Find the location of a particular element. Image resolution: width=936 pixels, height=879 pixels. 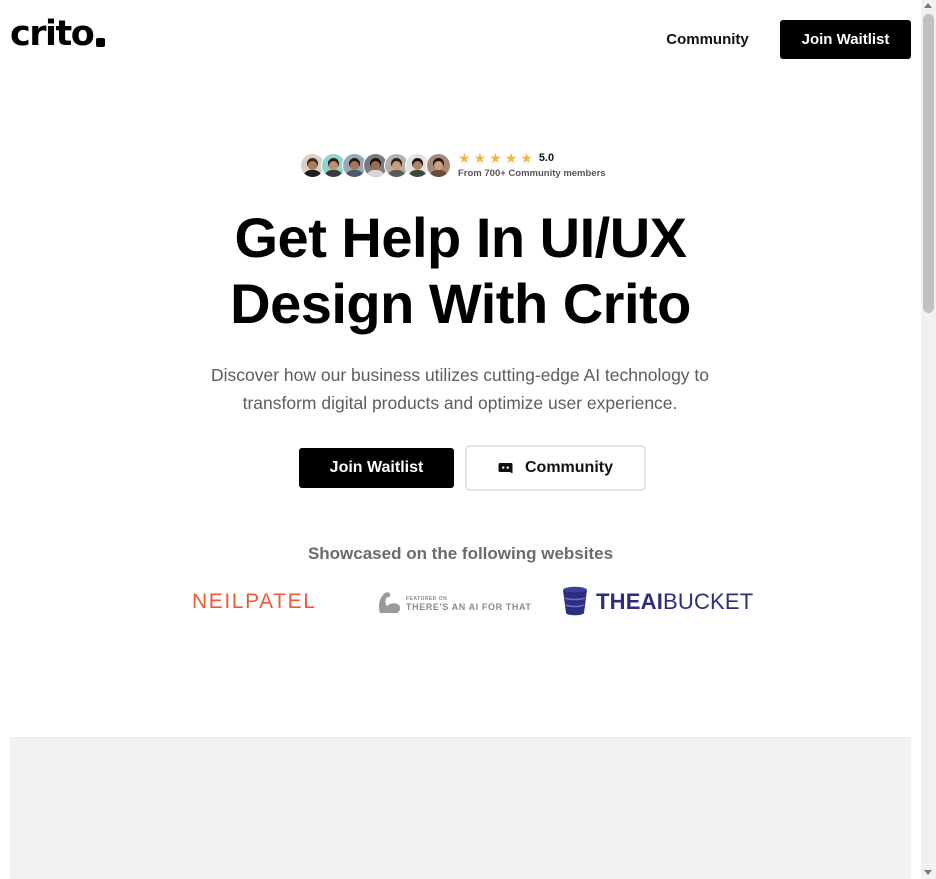

theaibucket-logo: THEAIBUCKET is located at coordinates (657, 601).